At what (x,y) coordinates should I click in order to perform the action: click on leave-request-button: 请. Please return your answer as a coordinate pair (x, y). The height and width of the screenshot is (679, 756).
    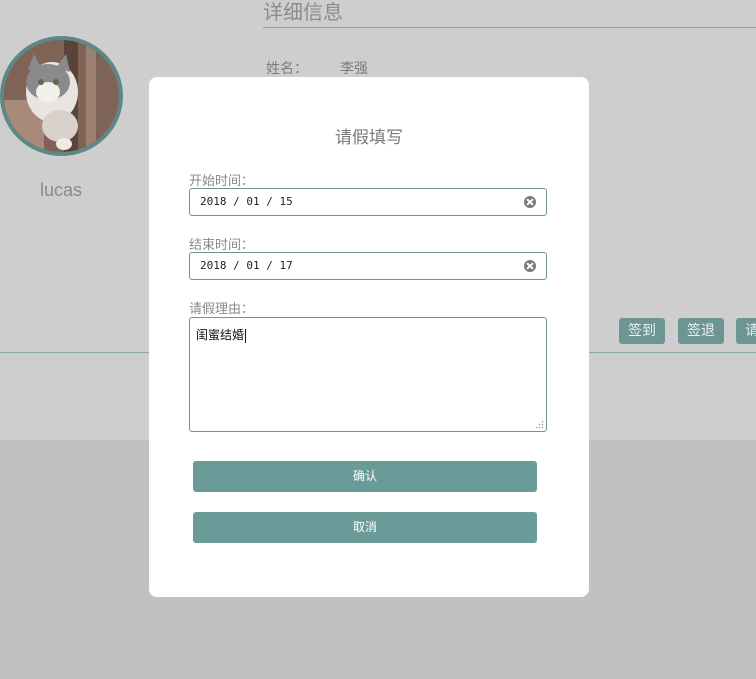
    Looking at the image, I should click on (746, 331).